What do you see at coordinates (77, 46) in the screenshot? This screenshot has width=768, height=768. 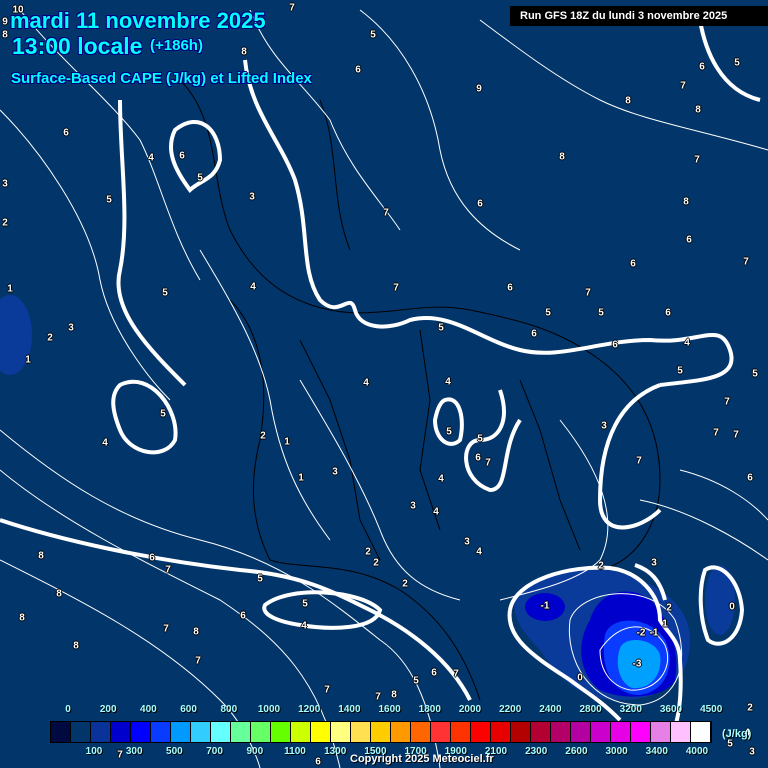 I see `forecast-time: 13:00 locale` at bounding box center [77, 46].